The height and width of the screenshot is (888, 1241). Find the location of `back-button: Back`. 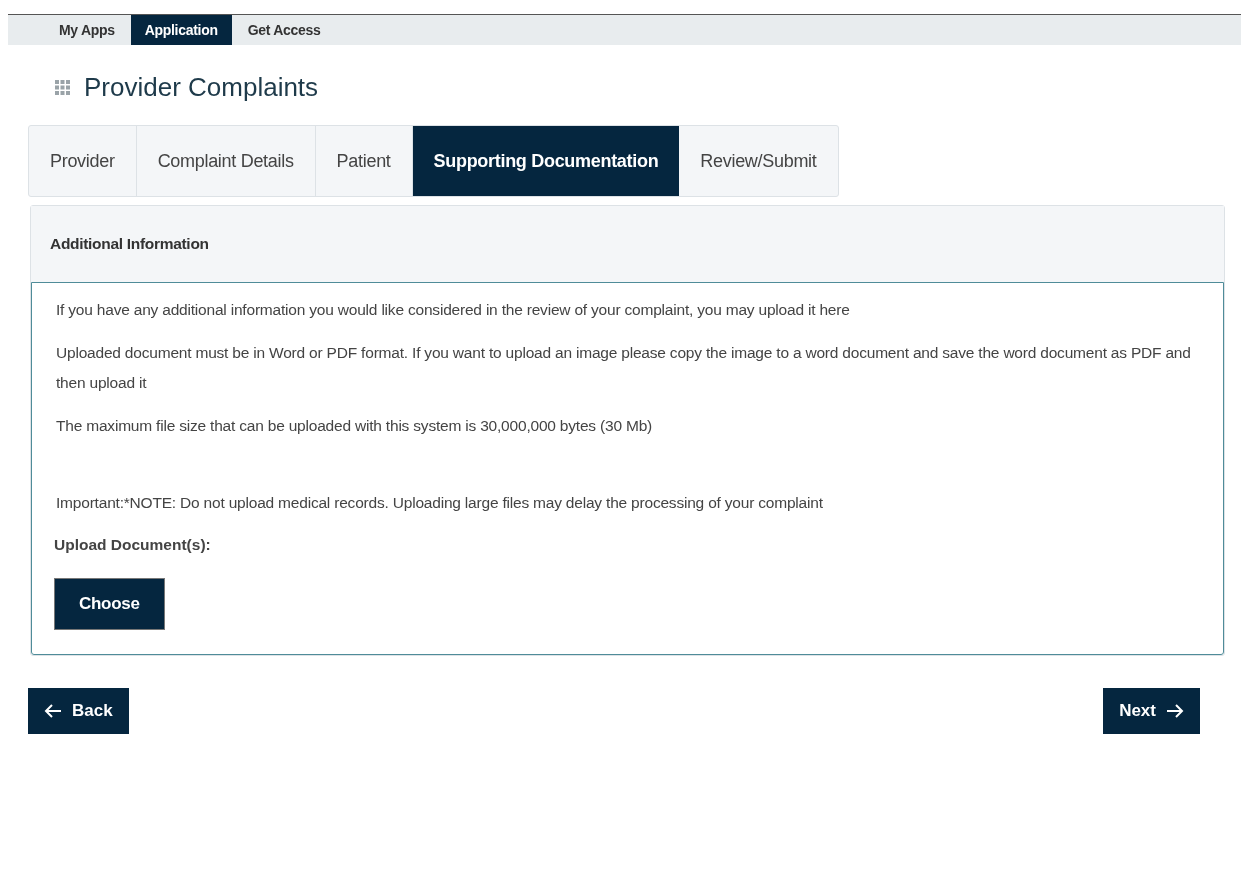

back-button: Back is located at coordinates (78, 711).